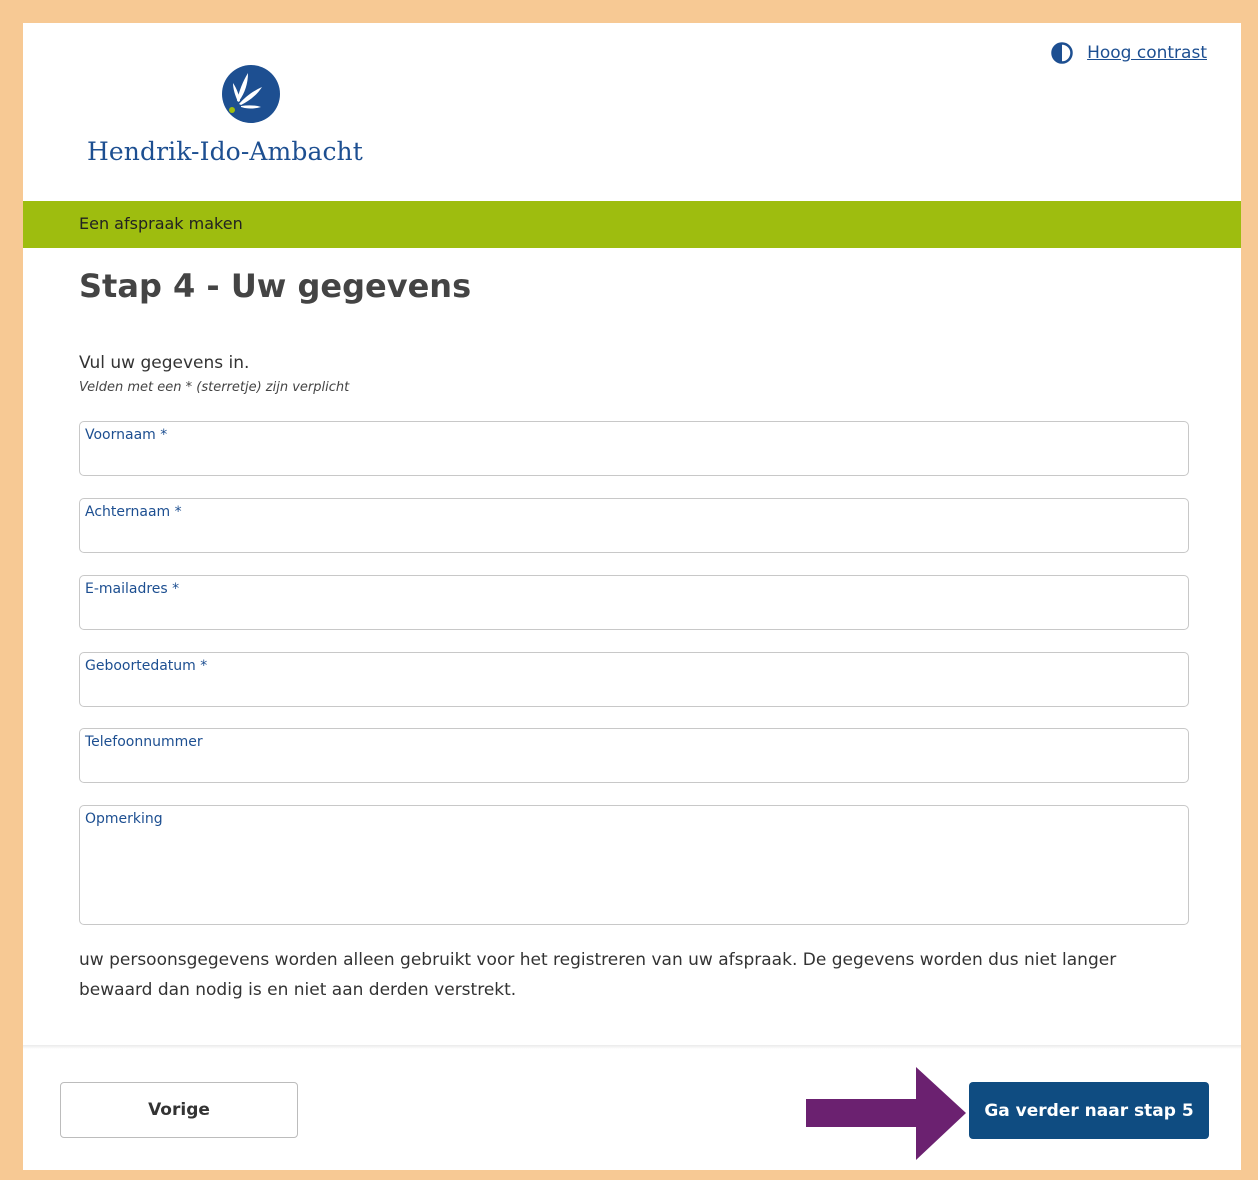  What do you see at coordinates (225, 151) in the screenshot?
I see `logo-text: Hendrik-Ido-Ambacht` at bounding box center [225, 151].